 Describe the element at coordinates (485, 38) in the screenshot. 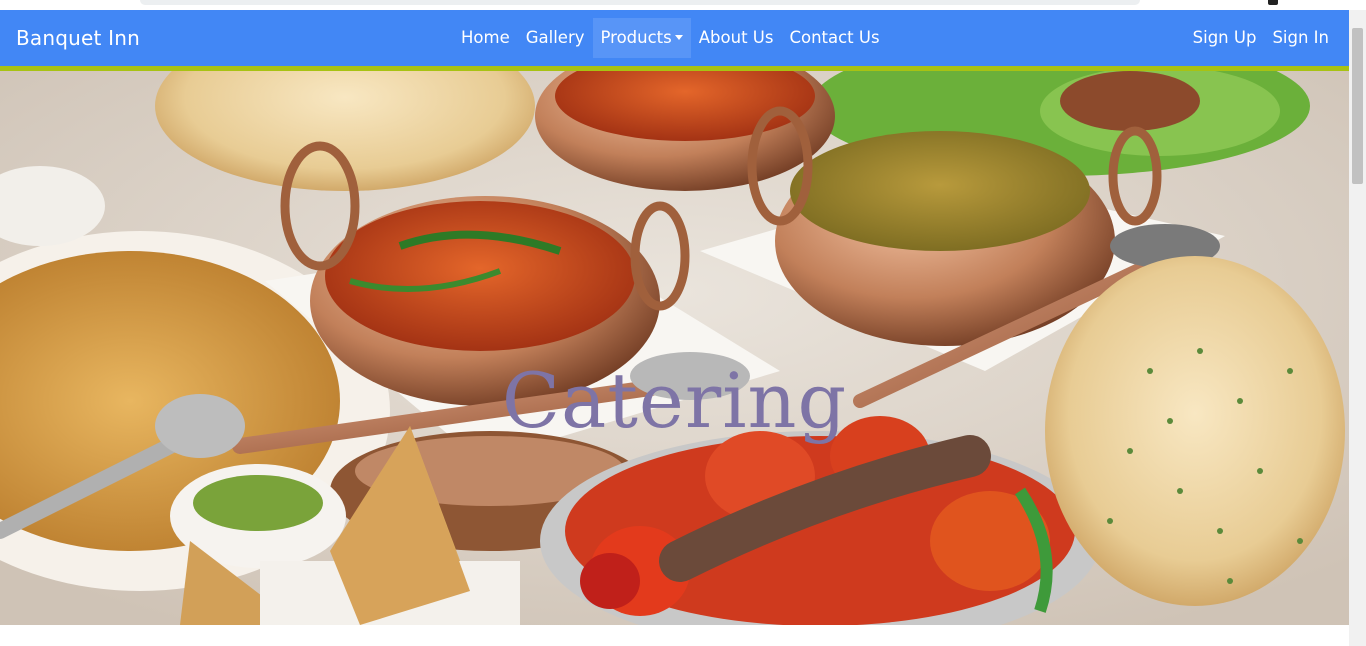

I see `nav-home: Home` at that location.